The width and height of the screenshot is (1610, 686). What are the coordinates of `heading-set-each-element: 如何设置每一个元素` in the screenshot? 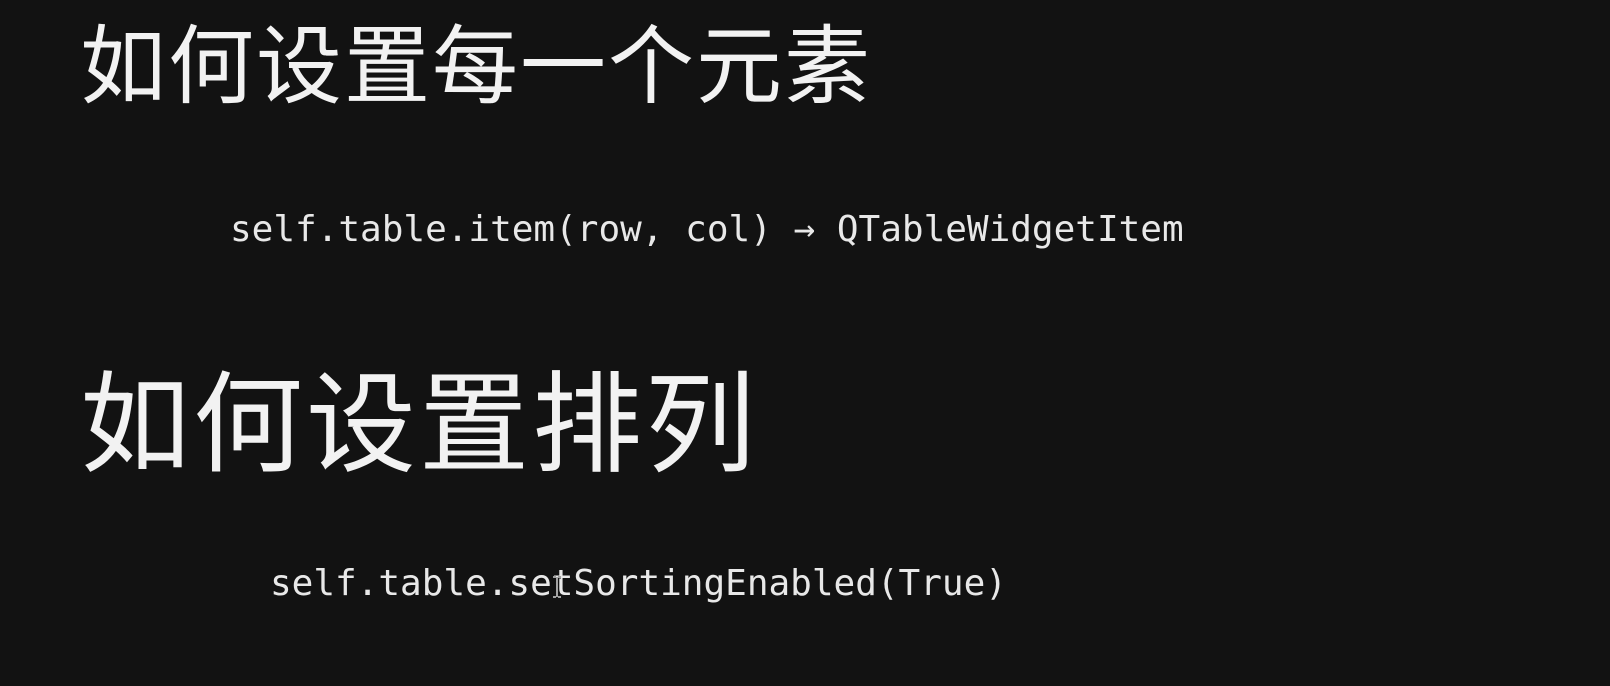 It's located at (476, 67).